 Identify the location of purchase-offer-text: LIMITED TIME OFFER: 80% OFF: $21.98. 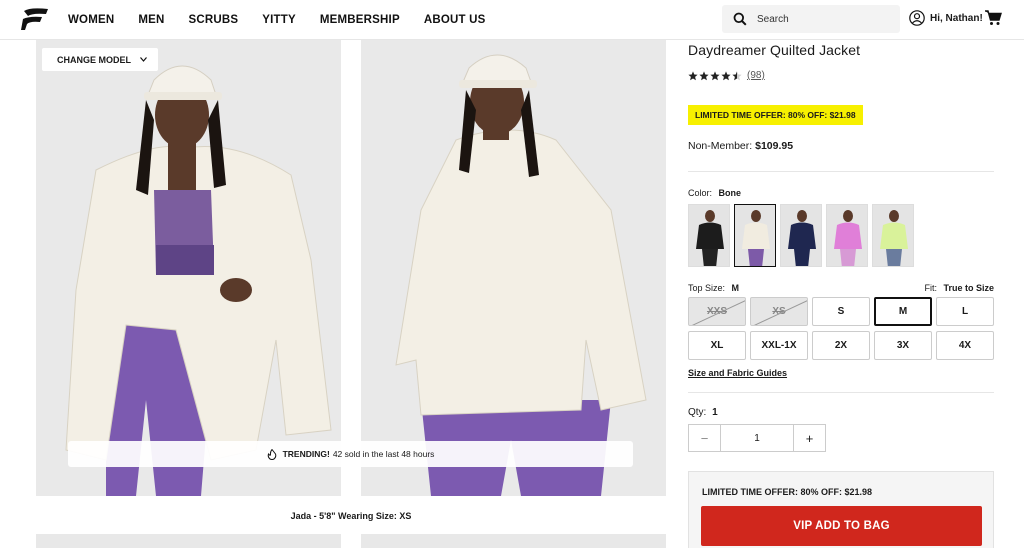
(787, 492).